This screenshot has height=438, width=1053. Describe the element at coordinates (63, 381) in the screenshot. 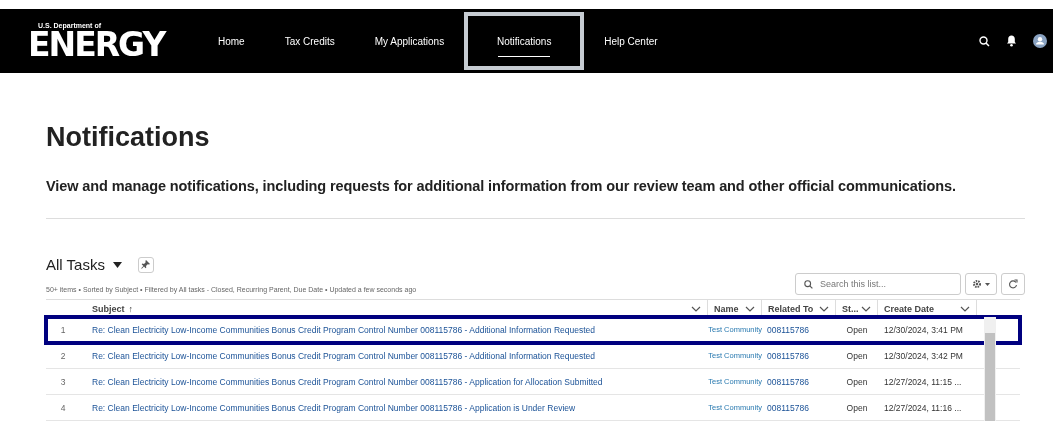

I see `row-number: 3` at that location.